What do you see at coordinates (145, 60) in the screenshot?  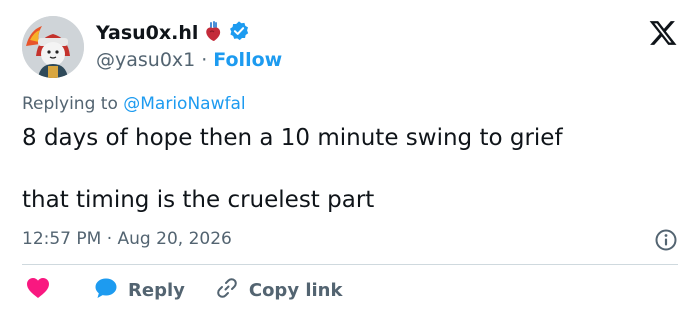 I see `author-handle: @yasu0x1` at bounding box center [145, 60].